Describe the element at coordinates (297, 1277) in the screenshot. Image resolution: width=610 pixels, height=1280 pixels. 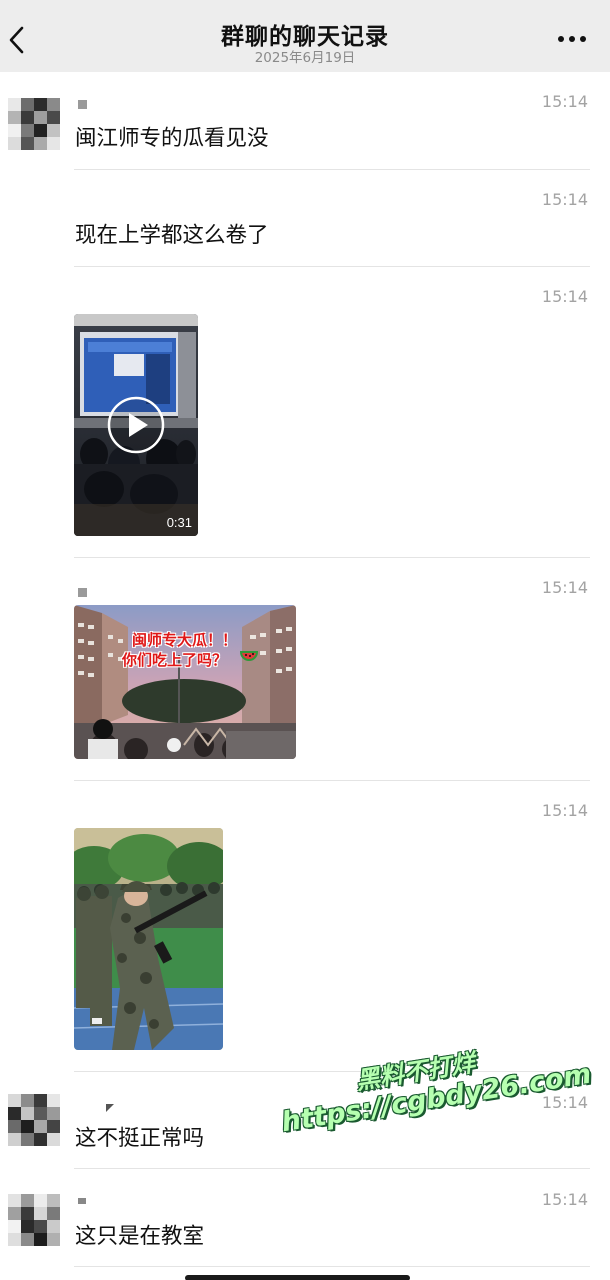
I see `home-indicator` at that location.